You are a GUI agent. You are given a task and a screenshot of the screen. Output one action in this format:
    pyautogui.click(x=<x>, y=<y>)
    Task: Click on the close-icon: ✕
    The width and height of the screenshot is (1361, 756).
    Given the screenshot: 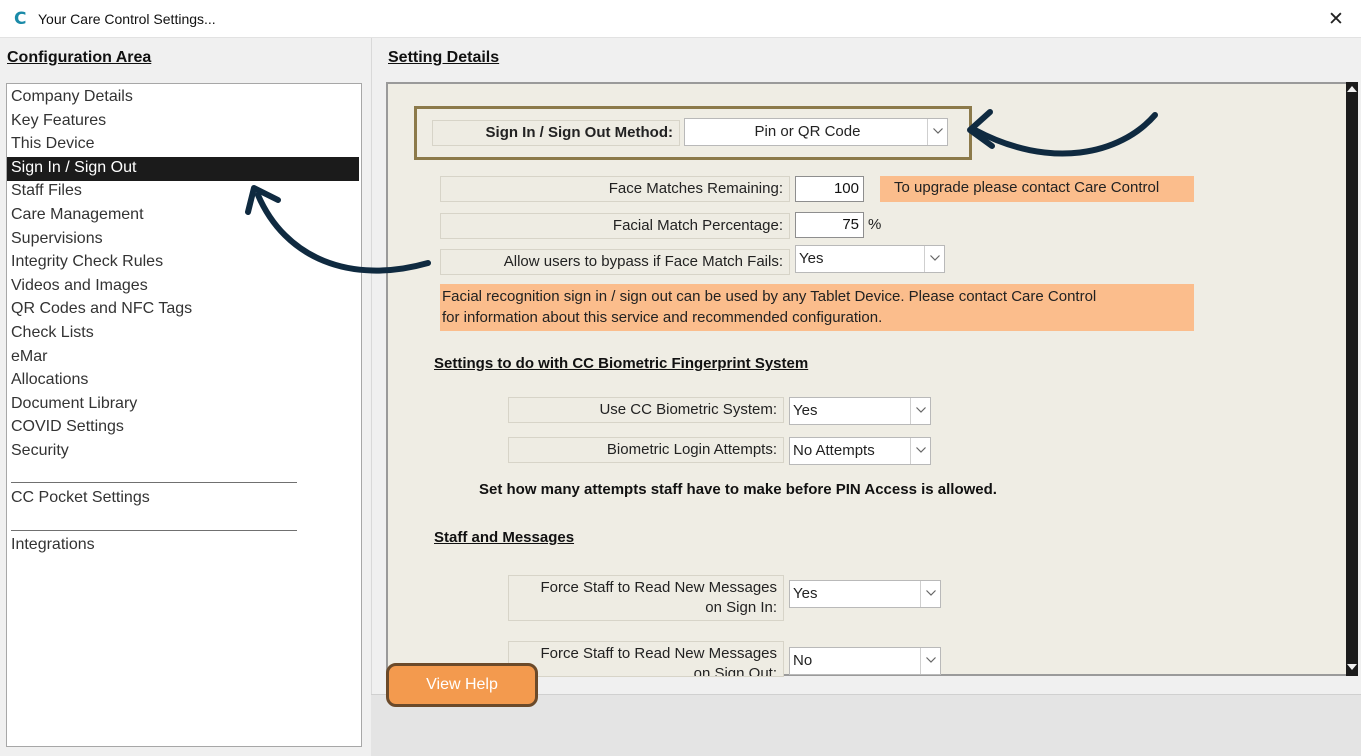 What is the action you would take?
    pyautogui.click(x=1336, y=19)
    